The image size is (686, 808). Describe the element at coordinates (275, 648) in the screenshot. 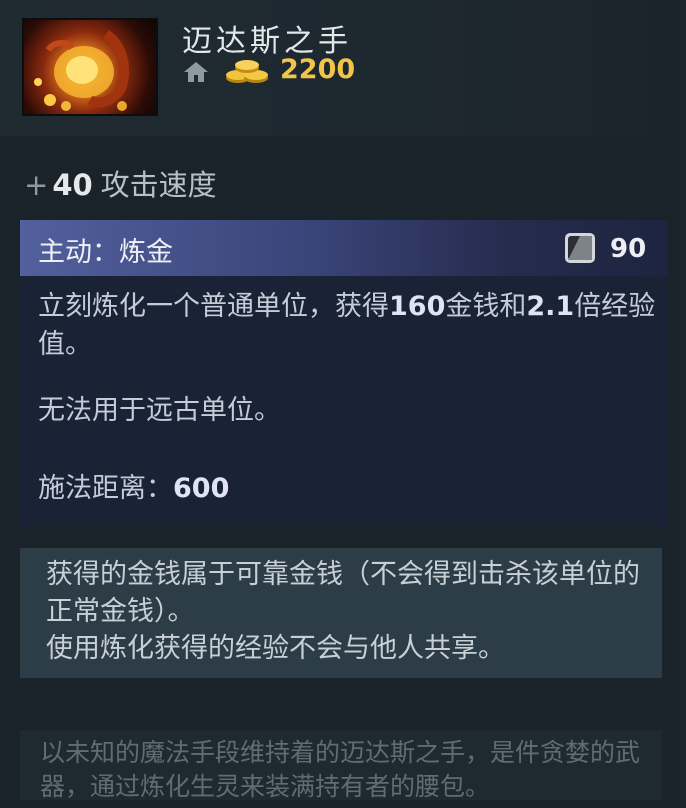

I see `note-line: 使用炼化获得的经验不会与他人共享。` at that location.